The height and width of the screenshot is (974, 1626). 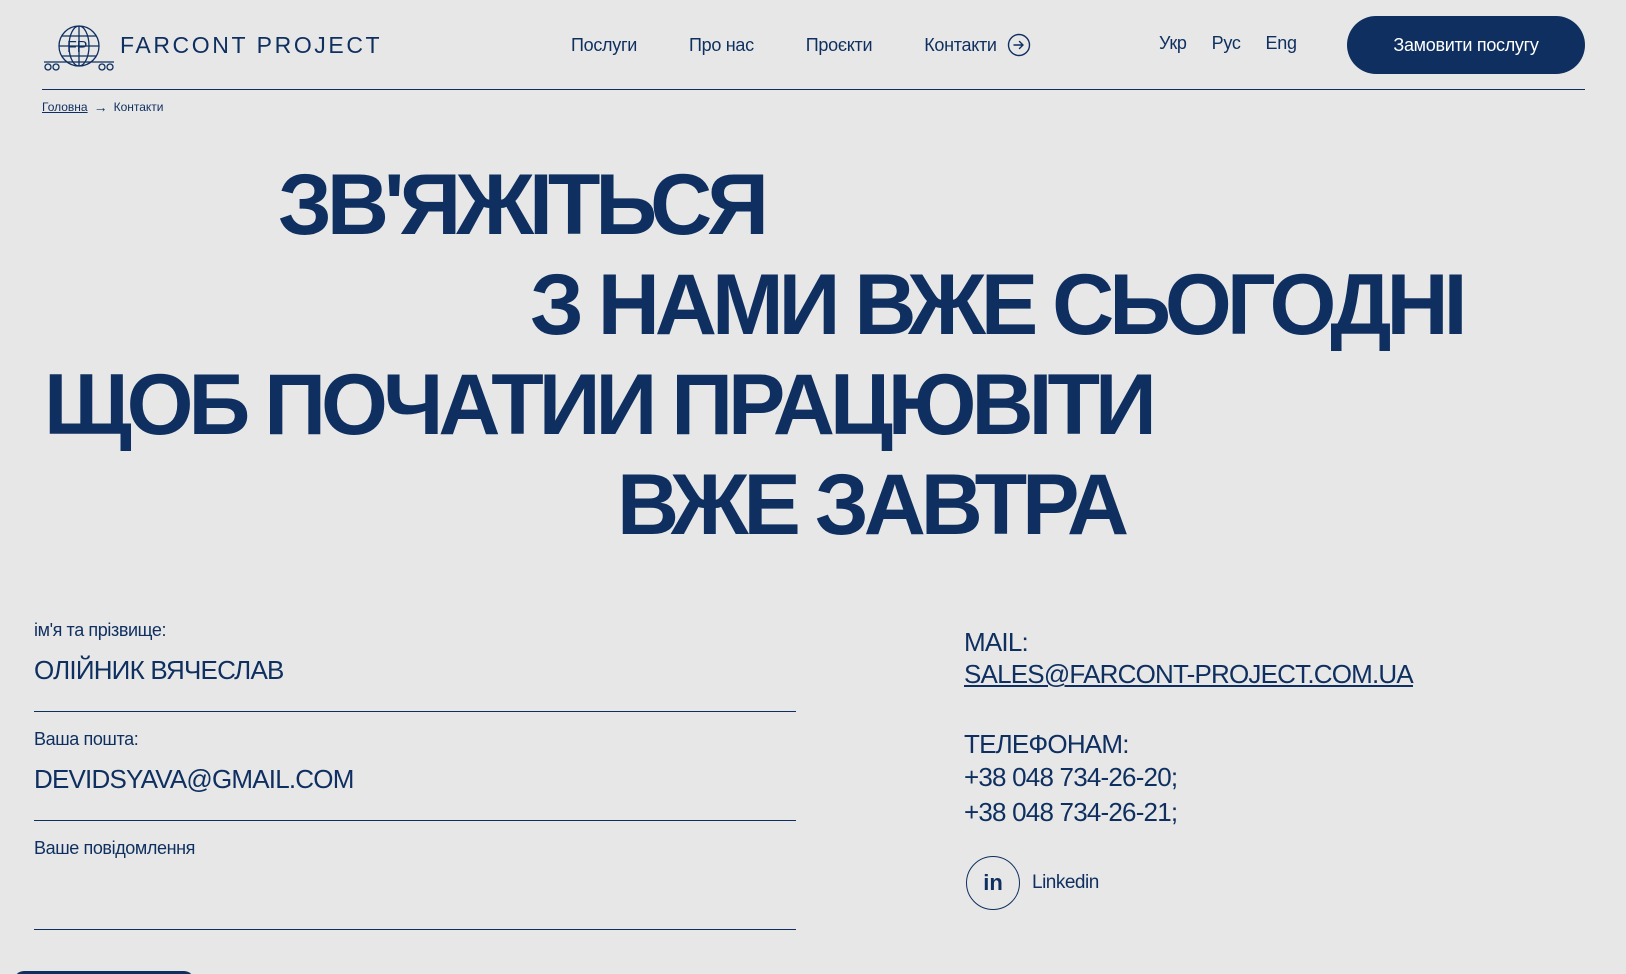 I want to click on email-field: Ваша пошта: DEVIDSYAVA@GMAIL.COM, so click(x=415, y=775).